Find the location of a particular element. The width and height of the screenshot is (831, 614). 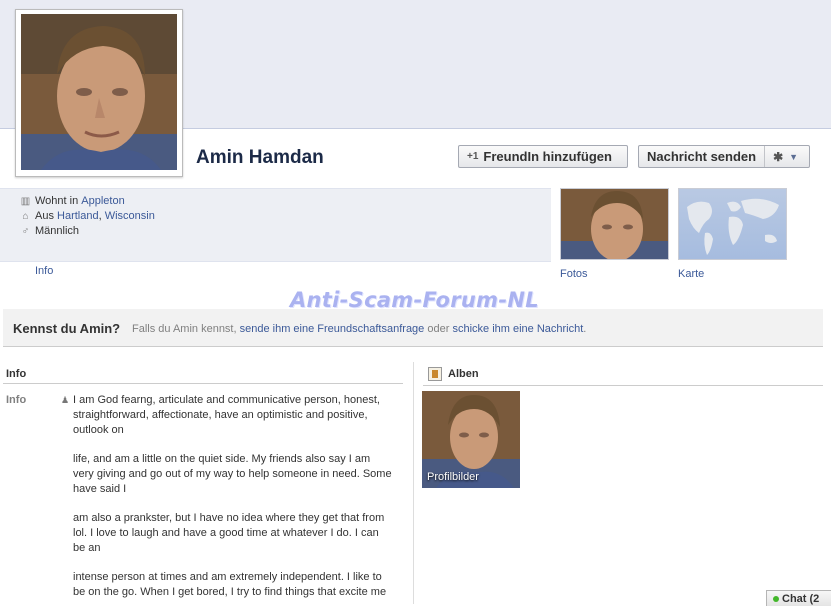

photos-thumbnail-image is located at coordinates (614, 224).